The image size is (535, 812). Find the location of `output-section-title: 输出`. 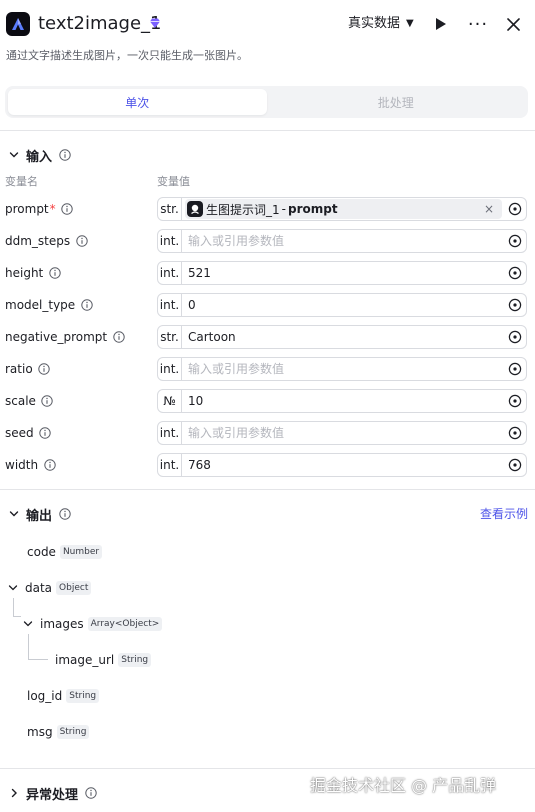

output-section-title: 输出 is located at coordinates (39, 516).